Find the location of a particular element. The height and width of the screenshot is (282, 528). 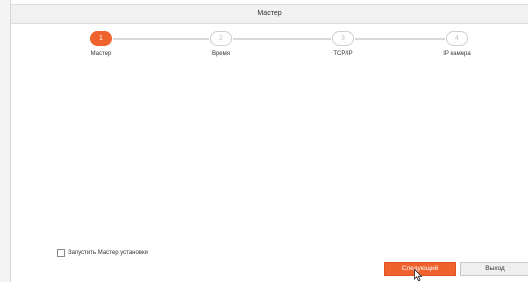

step-2-label: Время is located at coordinates (221, 54).